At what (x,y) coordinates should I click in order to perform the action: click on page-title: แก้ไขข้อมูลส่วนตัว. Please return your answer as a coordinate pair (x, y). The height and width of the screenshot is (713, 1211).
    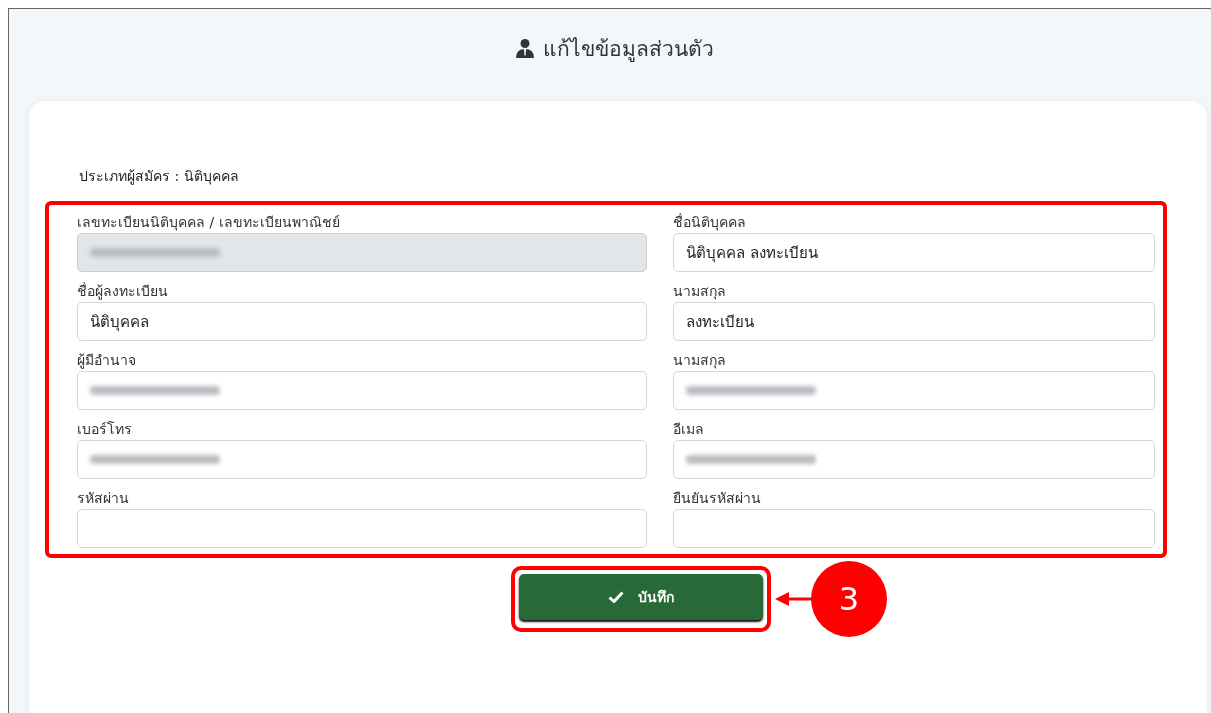
    Looking at the image, I should click on (628, 49).